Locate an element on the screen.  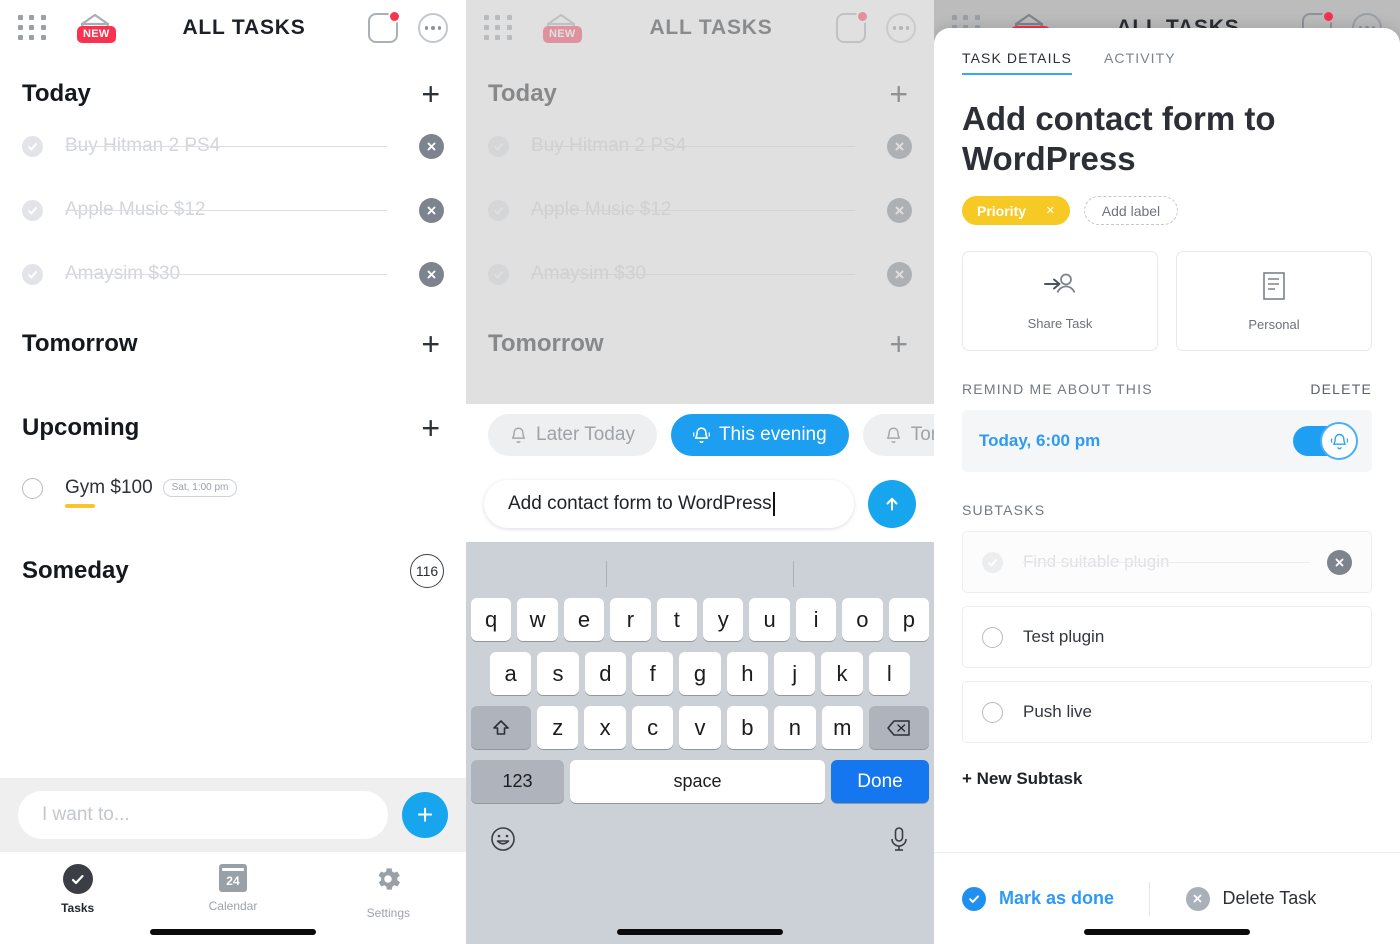
bell-icon is located at coordinates (1339, 441).